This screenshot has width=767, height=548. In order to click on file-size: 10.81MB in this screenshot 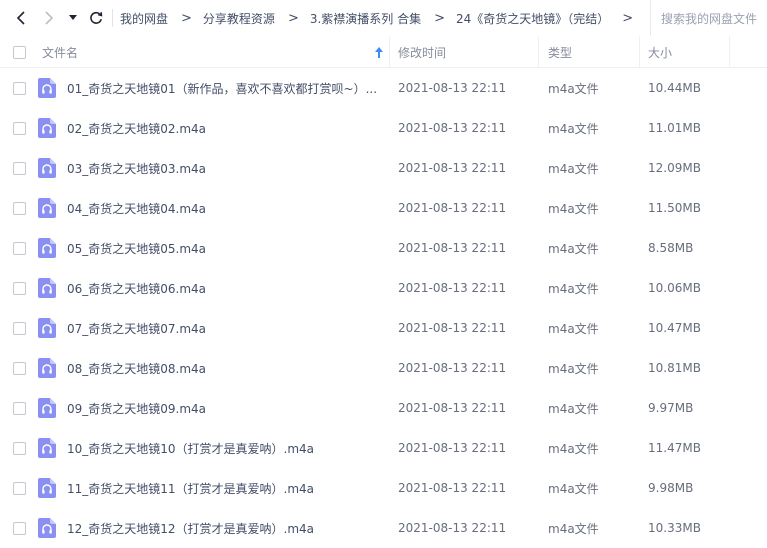, I will do `click(674, 368)`.